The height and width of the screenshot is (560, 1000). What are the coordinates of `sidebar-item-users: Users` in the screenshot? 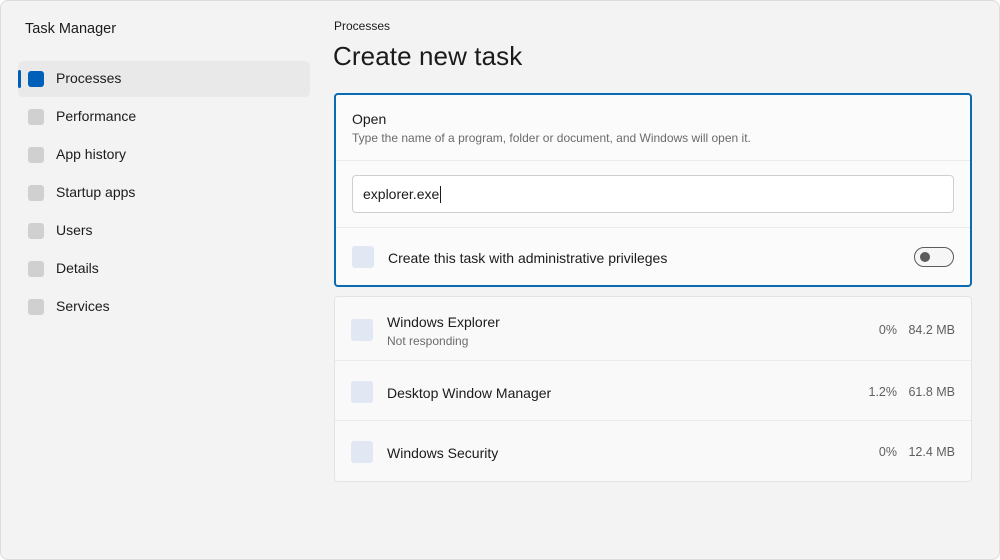 It's located at (164, 231).